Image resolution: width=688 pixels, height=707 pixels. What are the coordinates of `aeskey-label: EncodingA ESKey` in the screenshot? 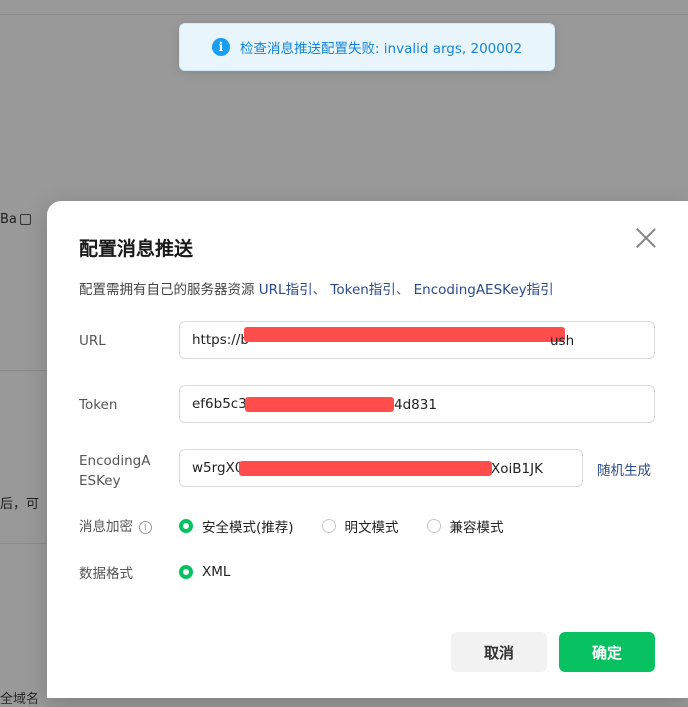 It's located at (114, 471).